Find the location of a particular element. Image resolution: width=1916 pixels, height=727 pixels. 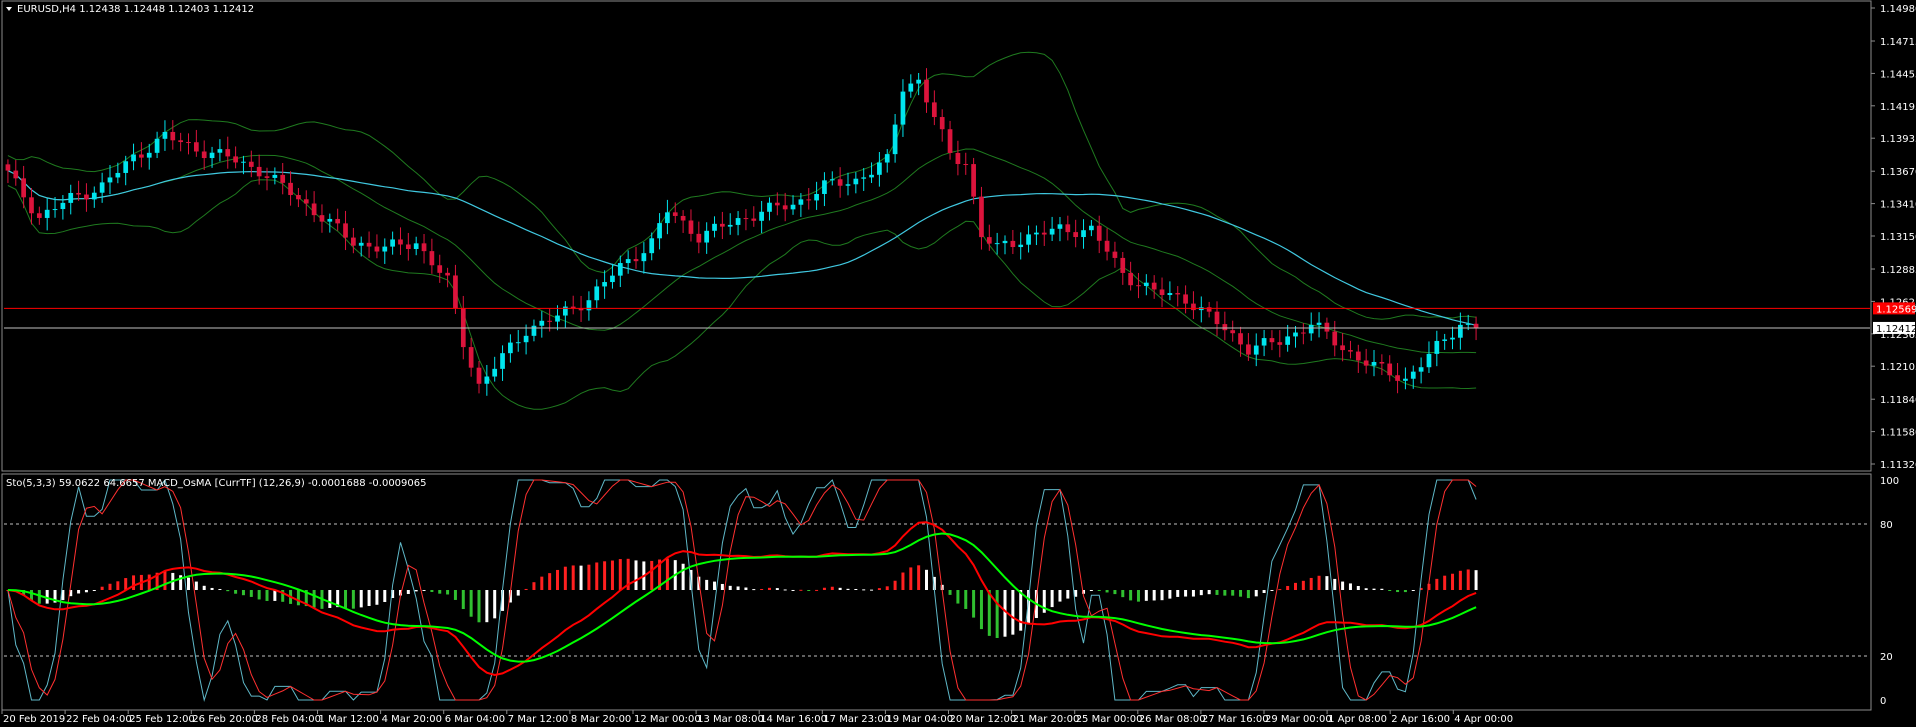

time-tick-label: 13 Mar 08:00 is located at coordinates (730, 719).